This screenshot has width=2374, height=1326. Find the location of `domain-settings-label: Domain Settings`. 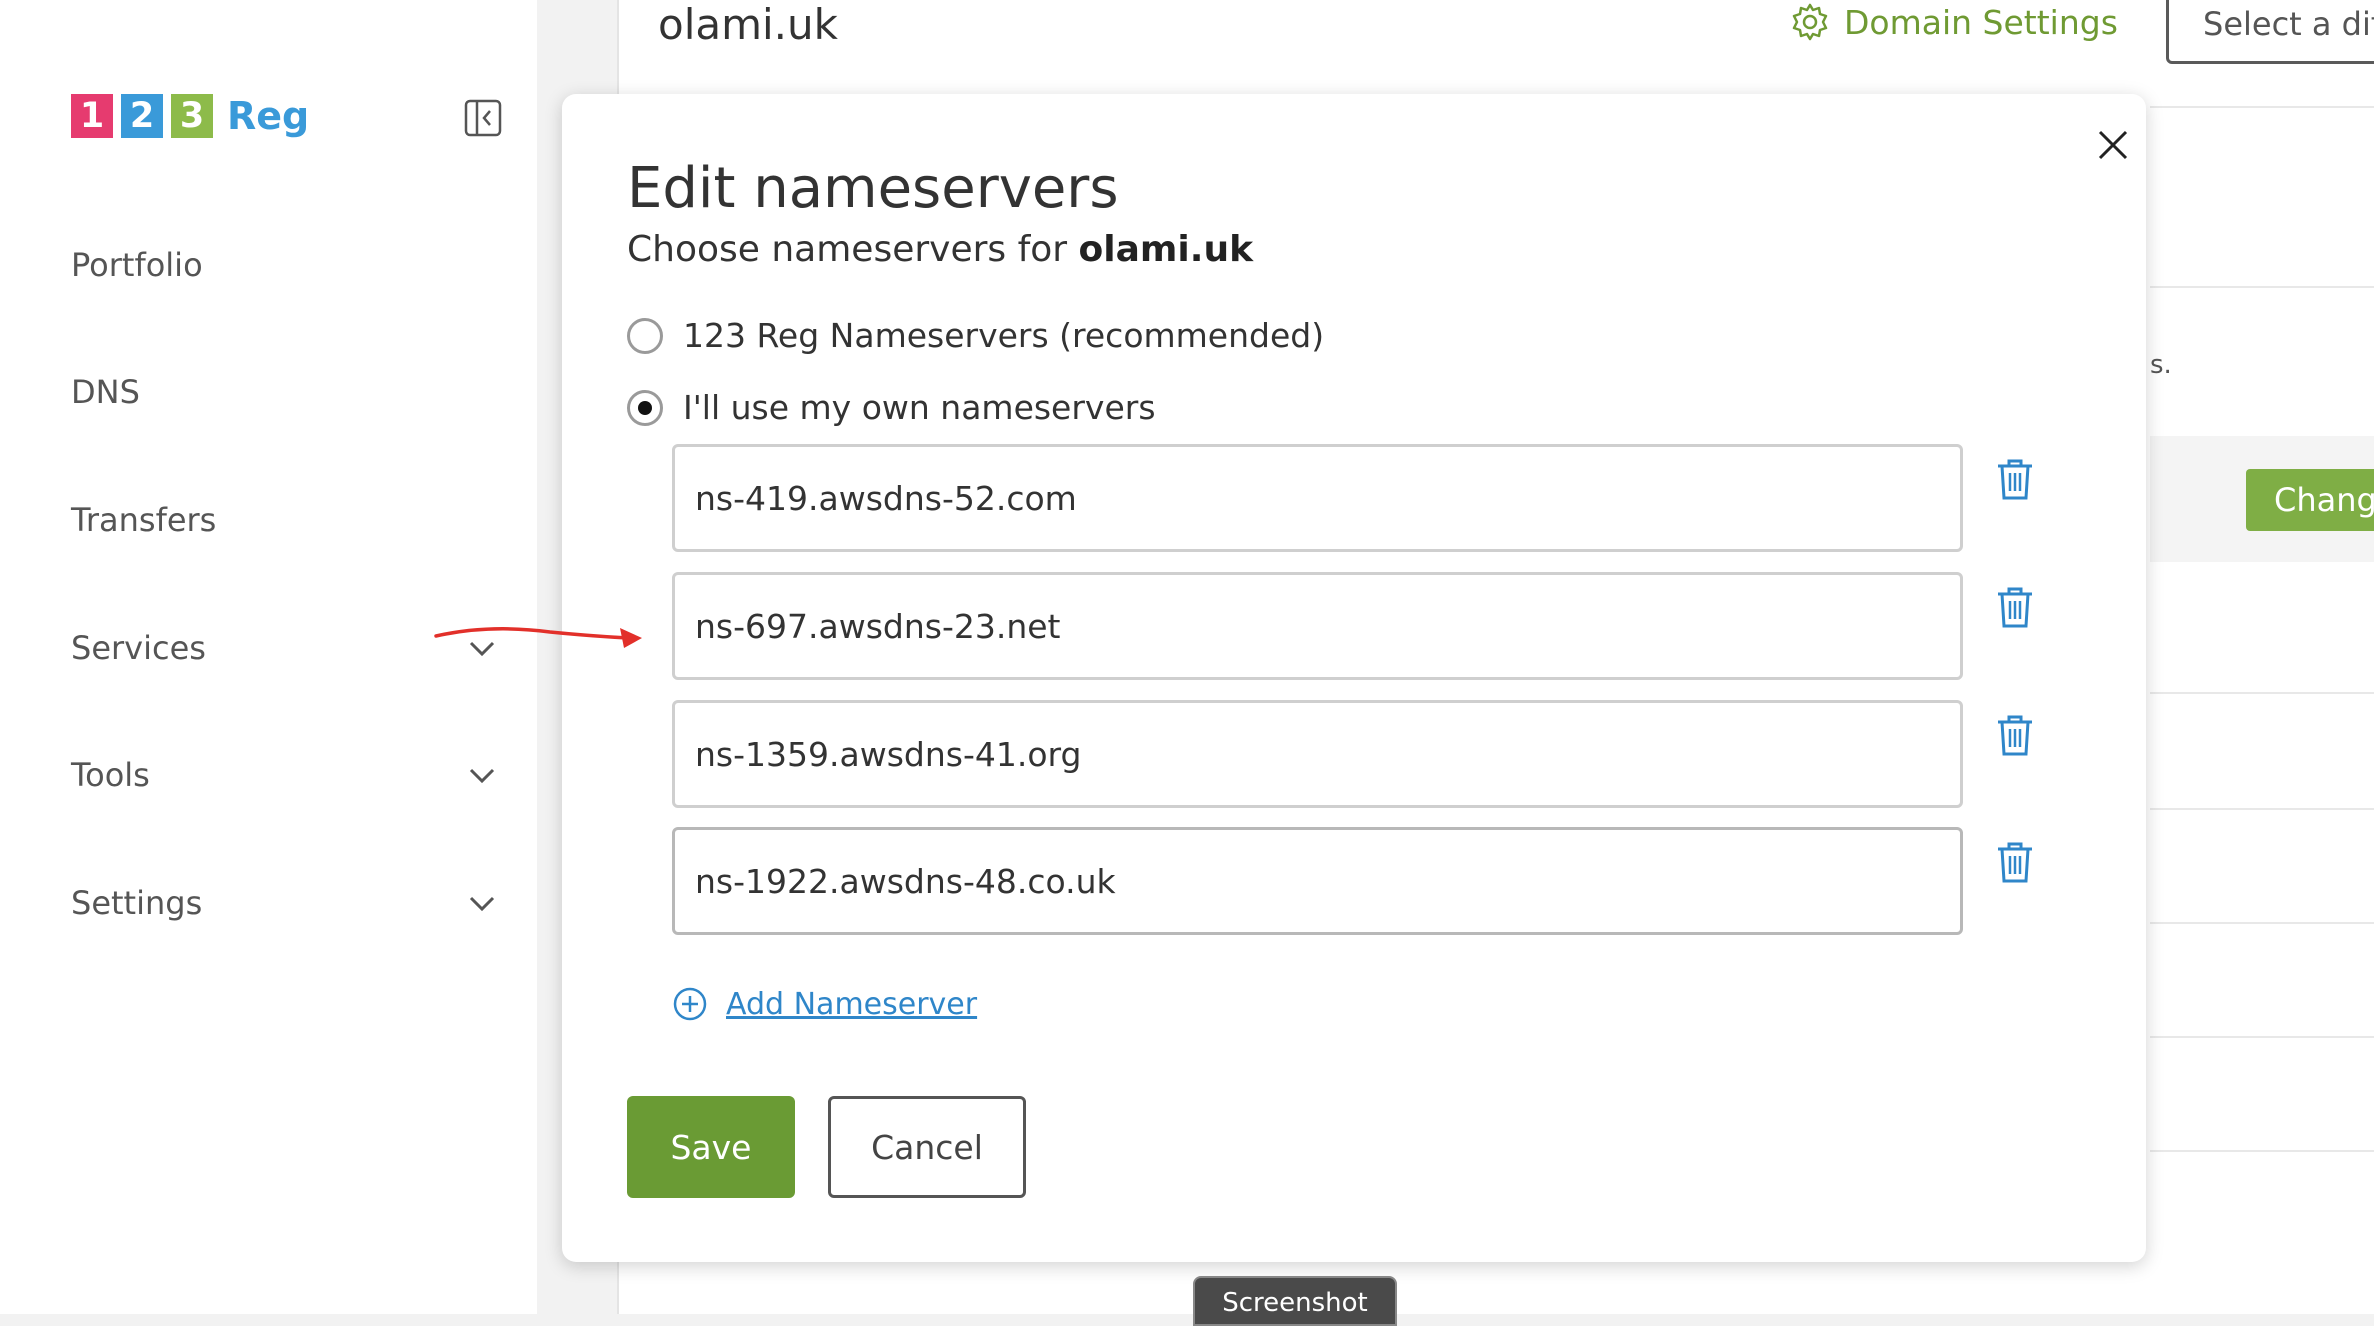

domain-settings-label: Domain Settings is located at coordinates (1981, 22).